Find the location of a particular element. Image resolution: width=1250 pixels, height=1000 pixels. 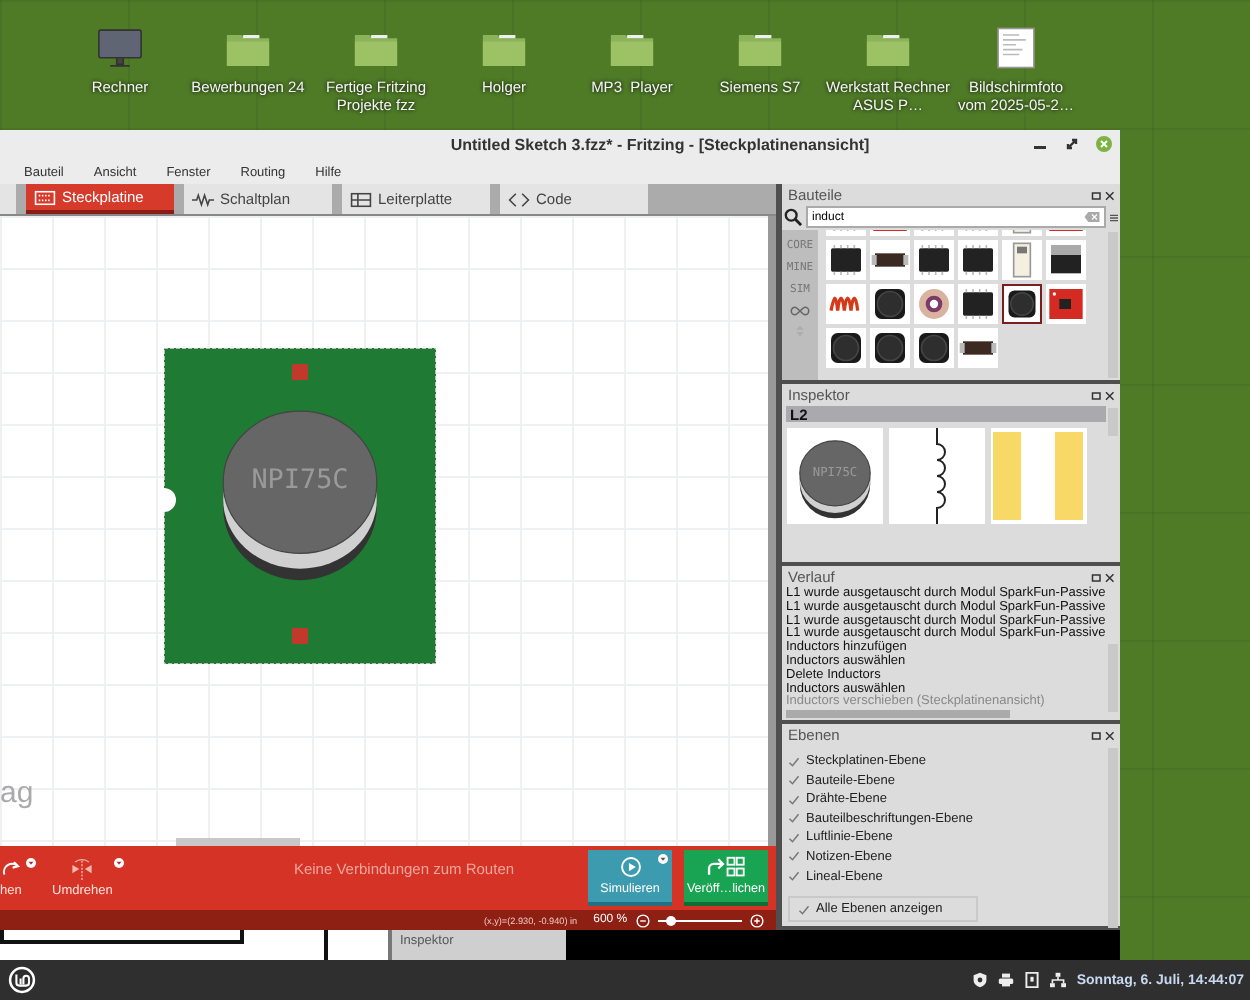

share-icon is located at coordinates (726, 867).